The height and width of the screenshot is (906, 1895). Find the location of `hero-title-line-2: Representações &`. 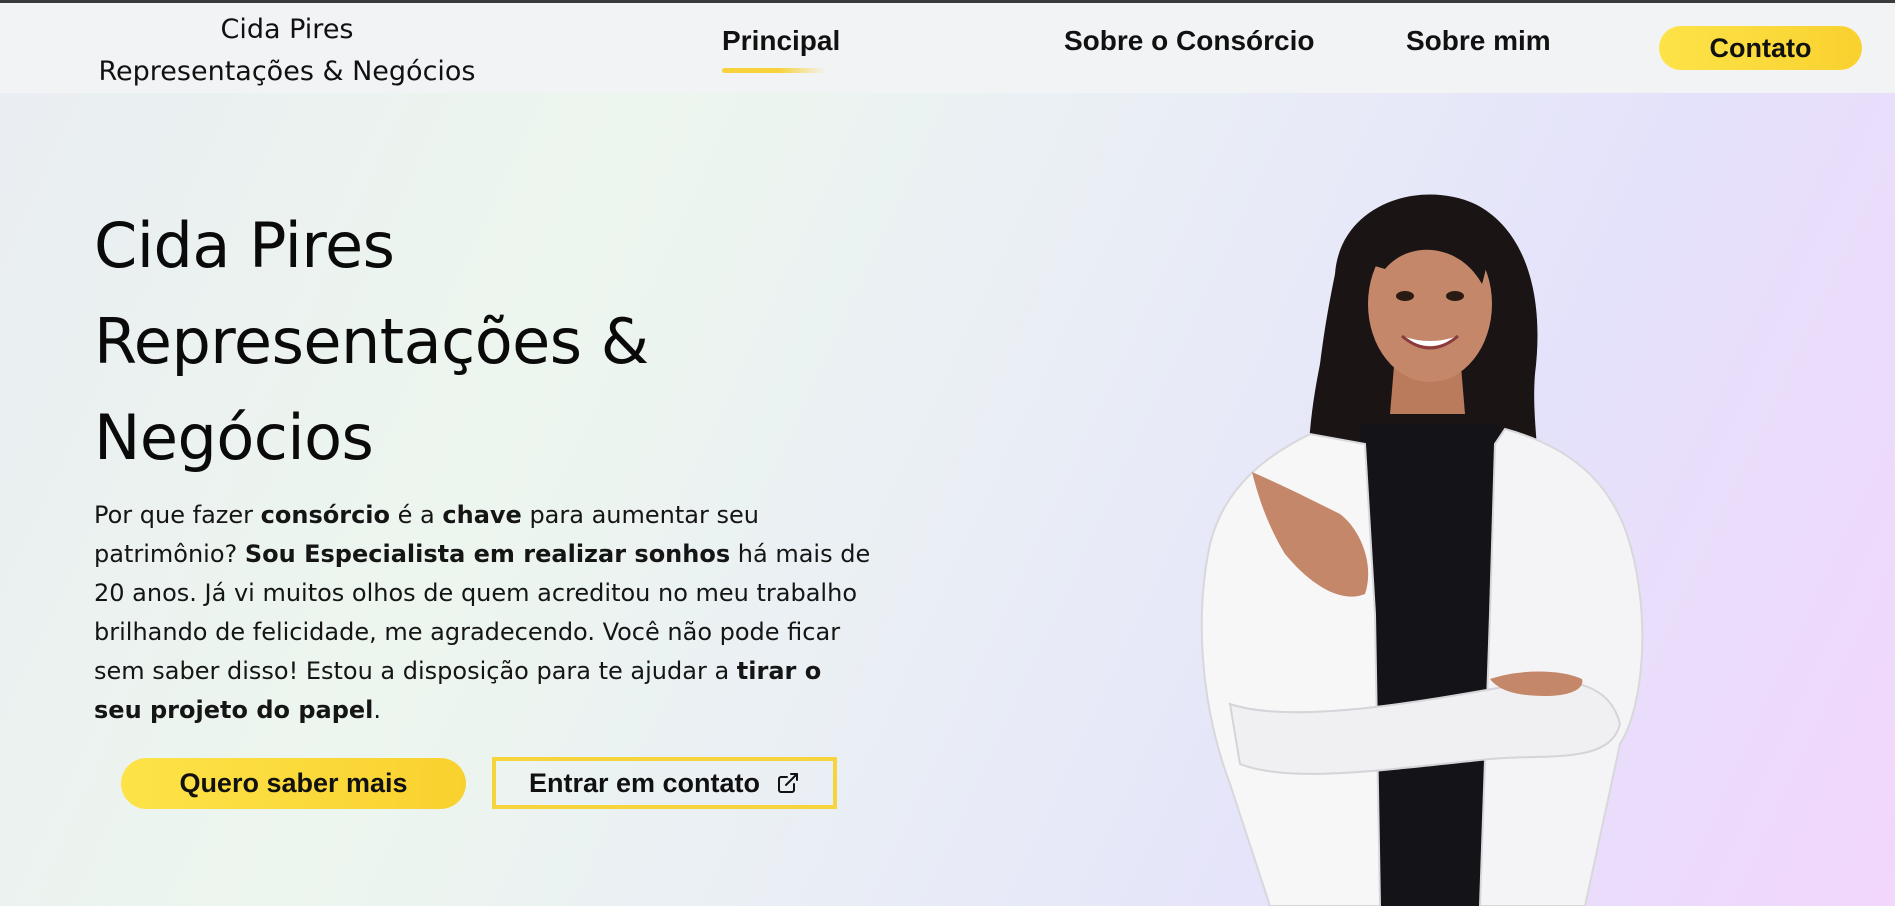

hero-title-line-2: Representações & is located at coordinates (371, 341).